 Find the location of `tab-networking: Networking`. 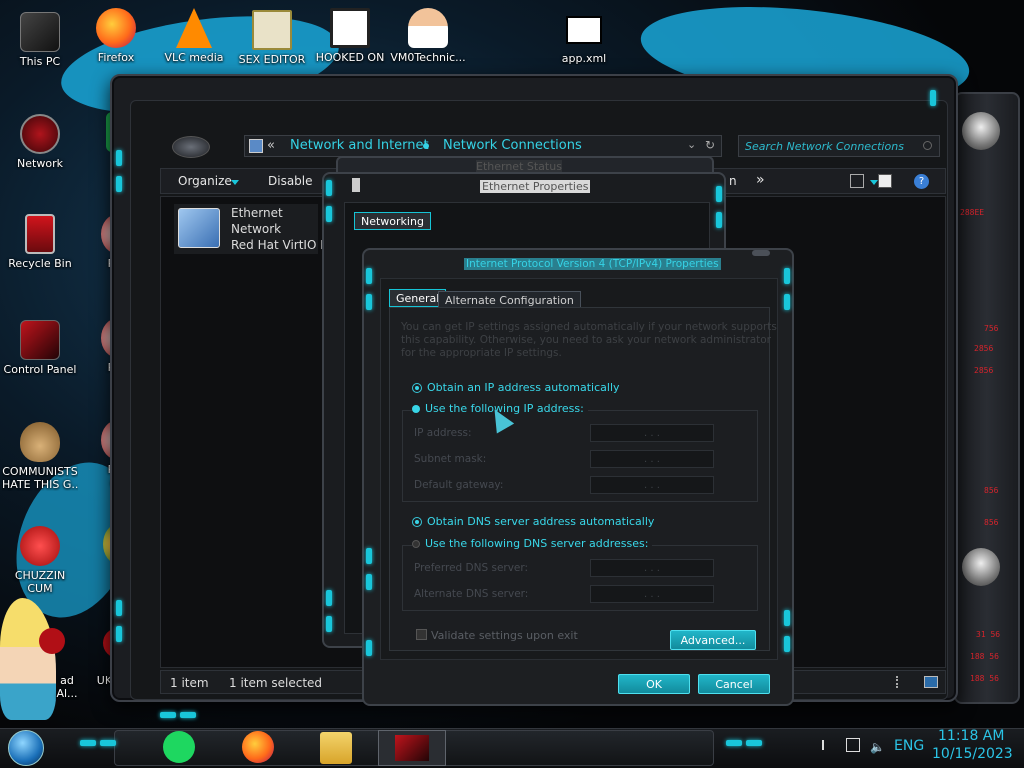

tab-networking: Networking is located at coordinates (392, 221).